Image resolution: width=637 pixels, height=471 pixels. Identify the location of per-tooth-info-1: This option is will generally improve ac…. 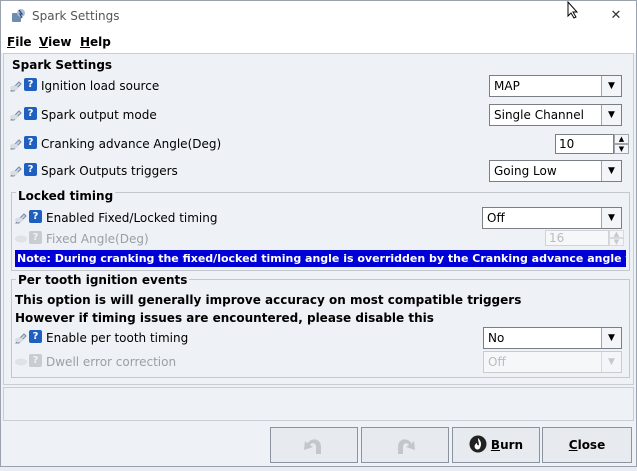
(268, 300).